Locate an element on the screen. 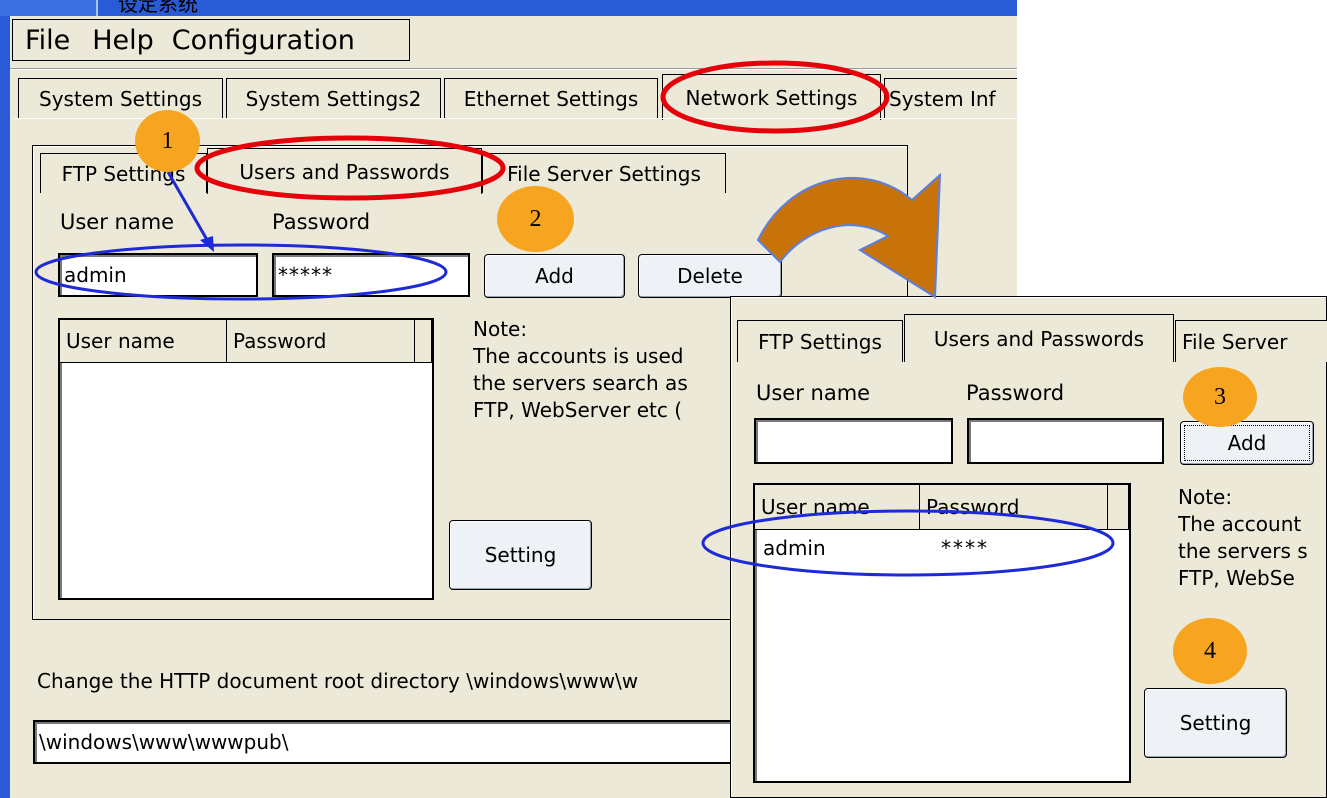  transition-arrow is located at coordinates (849, 235).